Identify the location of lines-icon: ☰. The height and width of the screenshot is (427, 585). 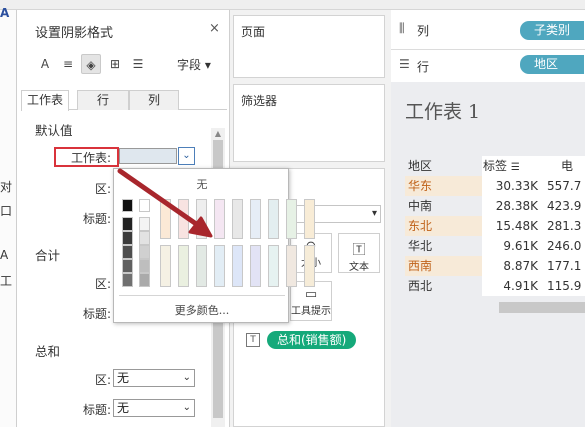
(138, 64).